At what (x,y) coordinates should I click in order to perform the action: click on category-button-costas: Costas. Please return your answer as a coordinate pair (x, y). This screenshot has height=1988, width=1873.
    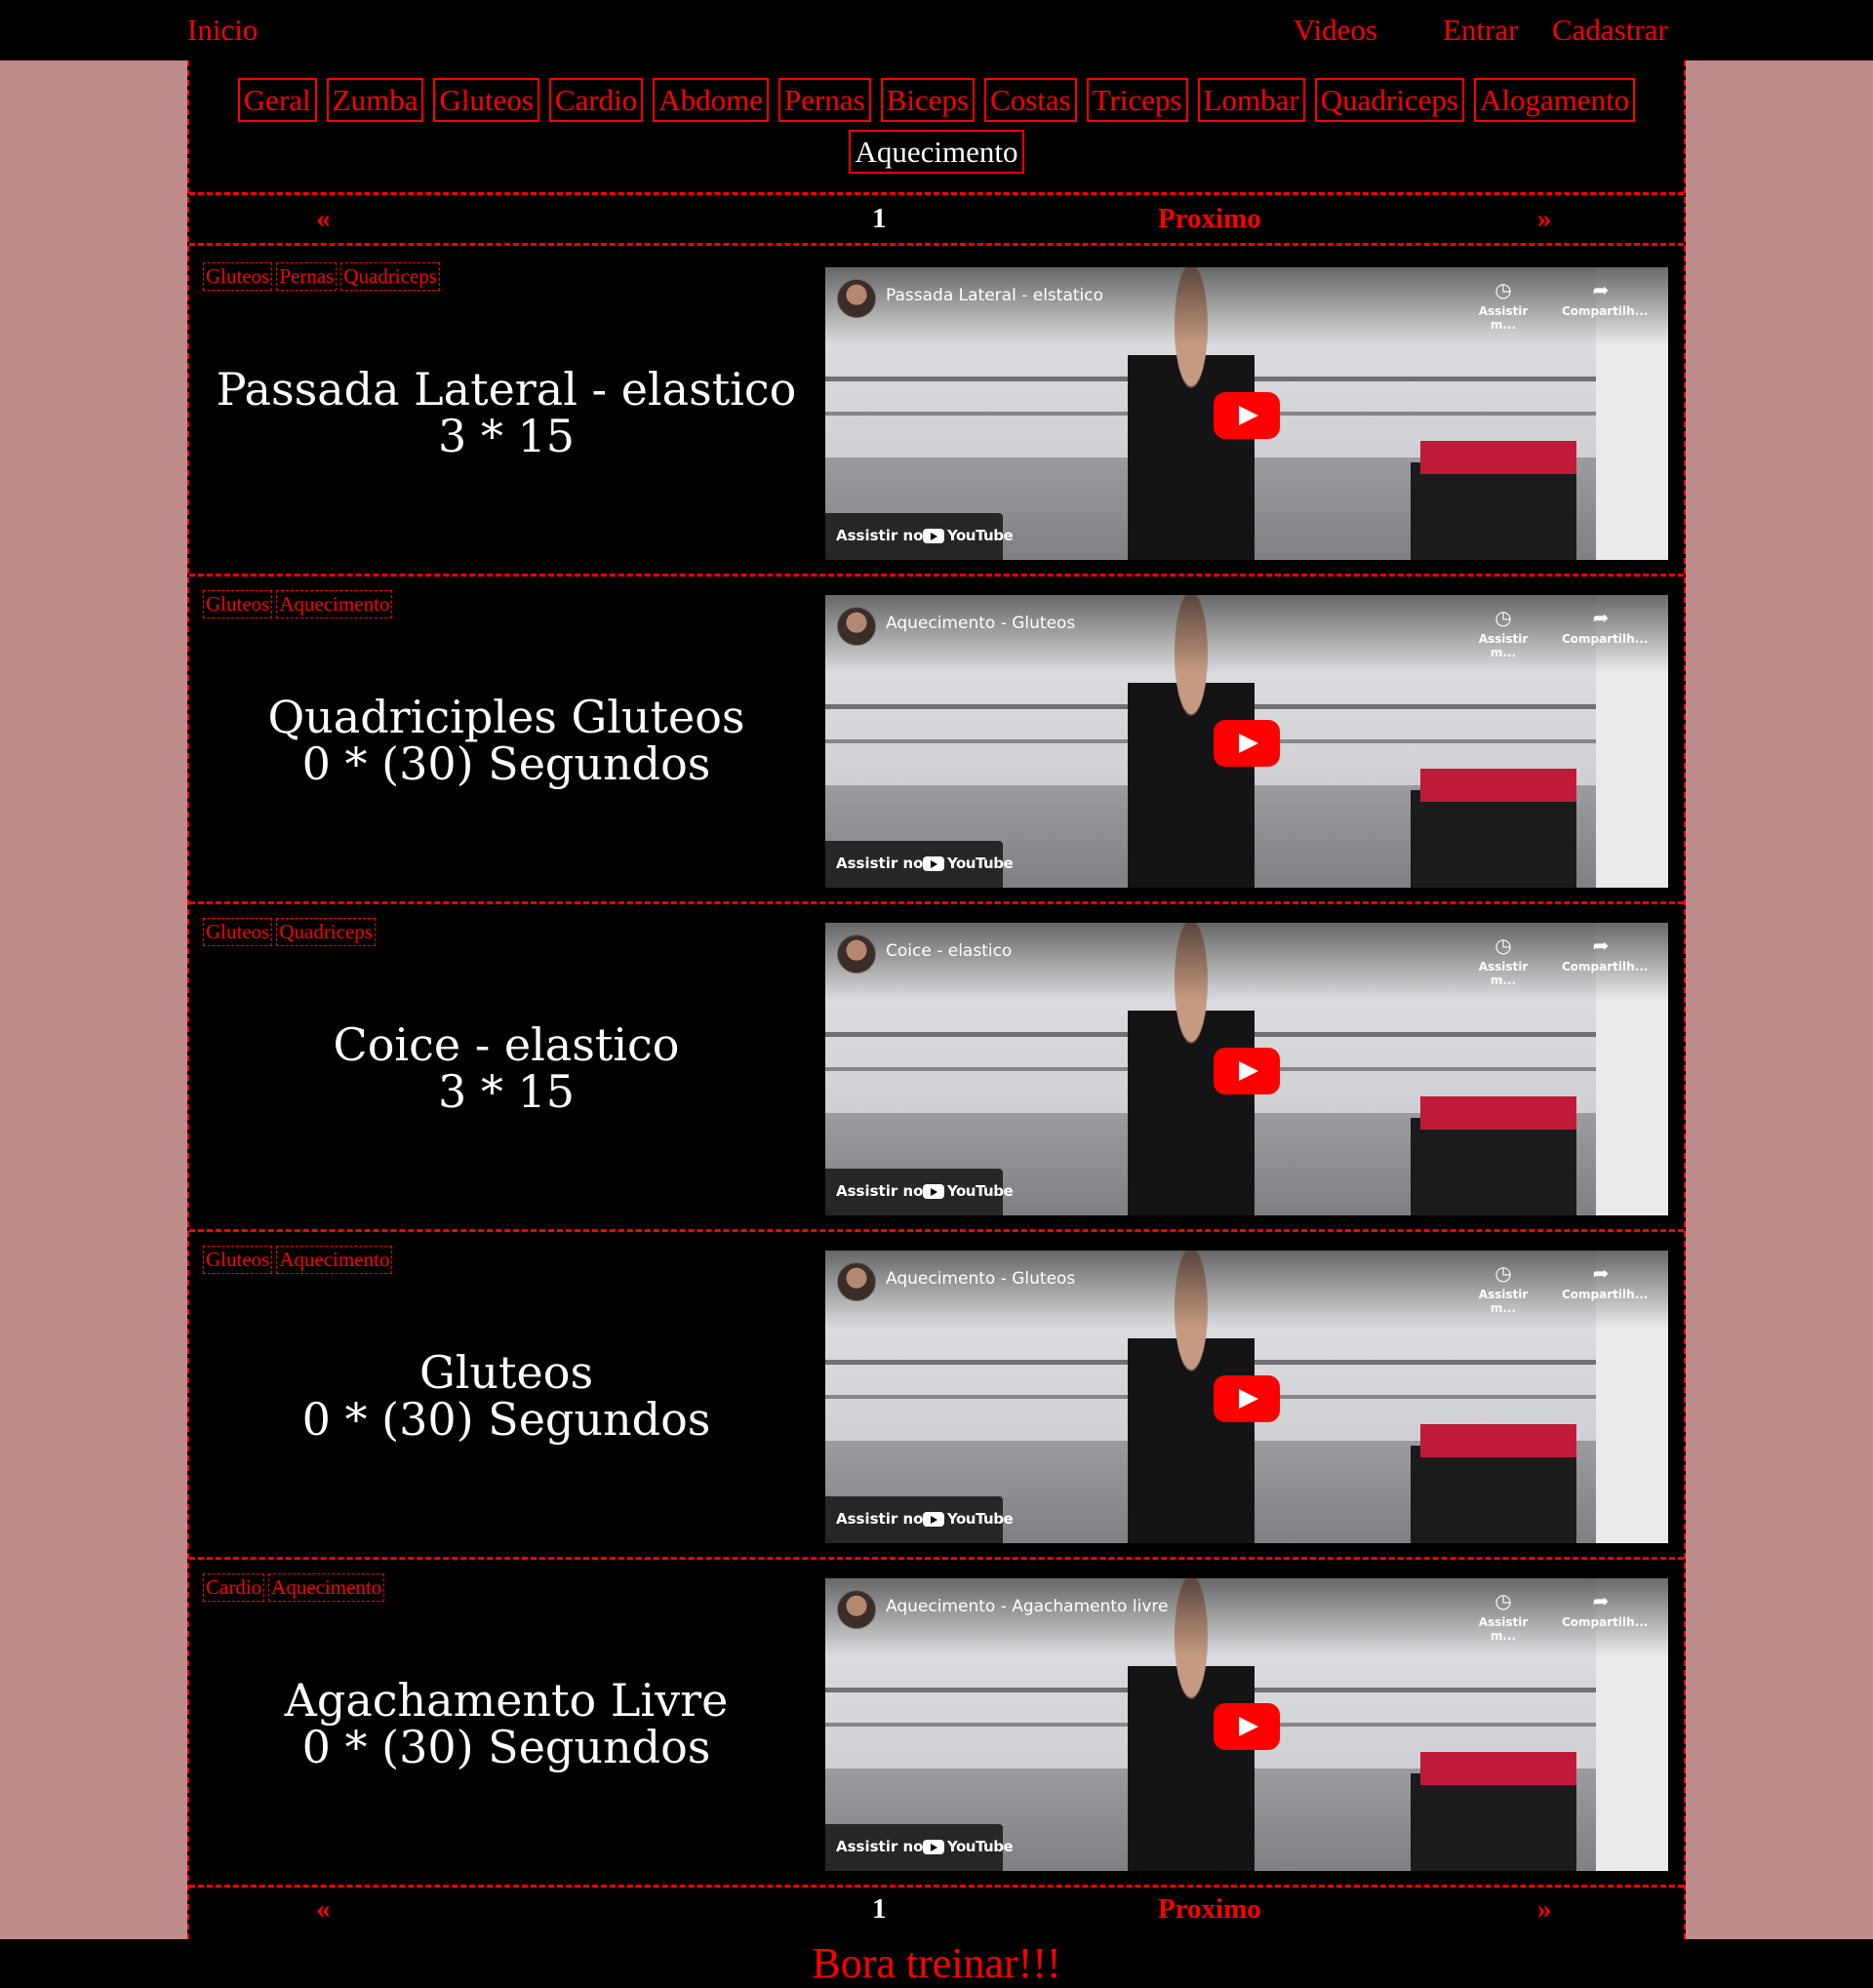
    Looking at the image, I should click on (1030, 100).